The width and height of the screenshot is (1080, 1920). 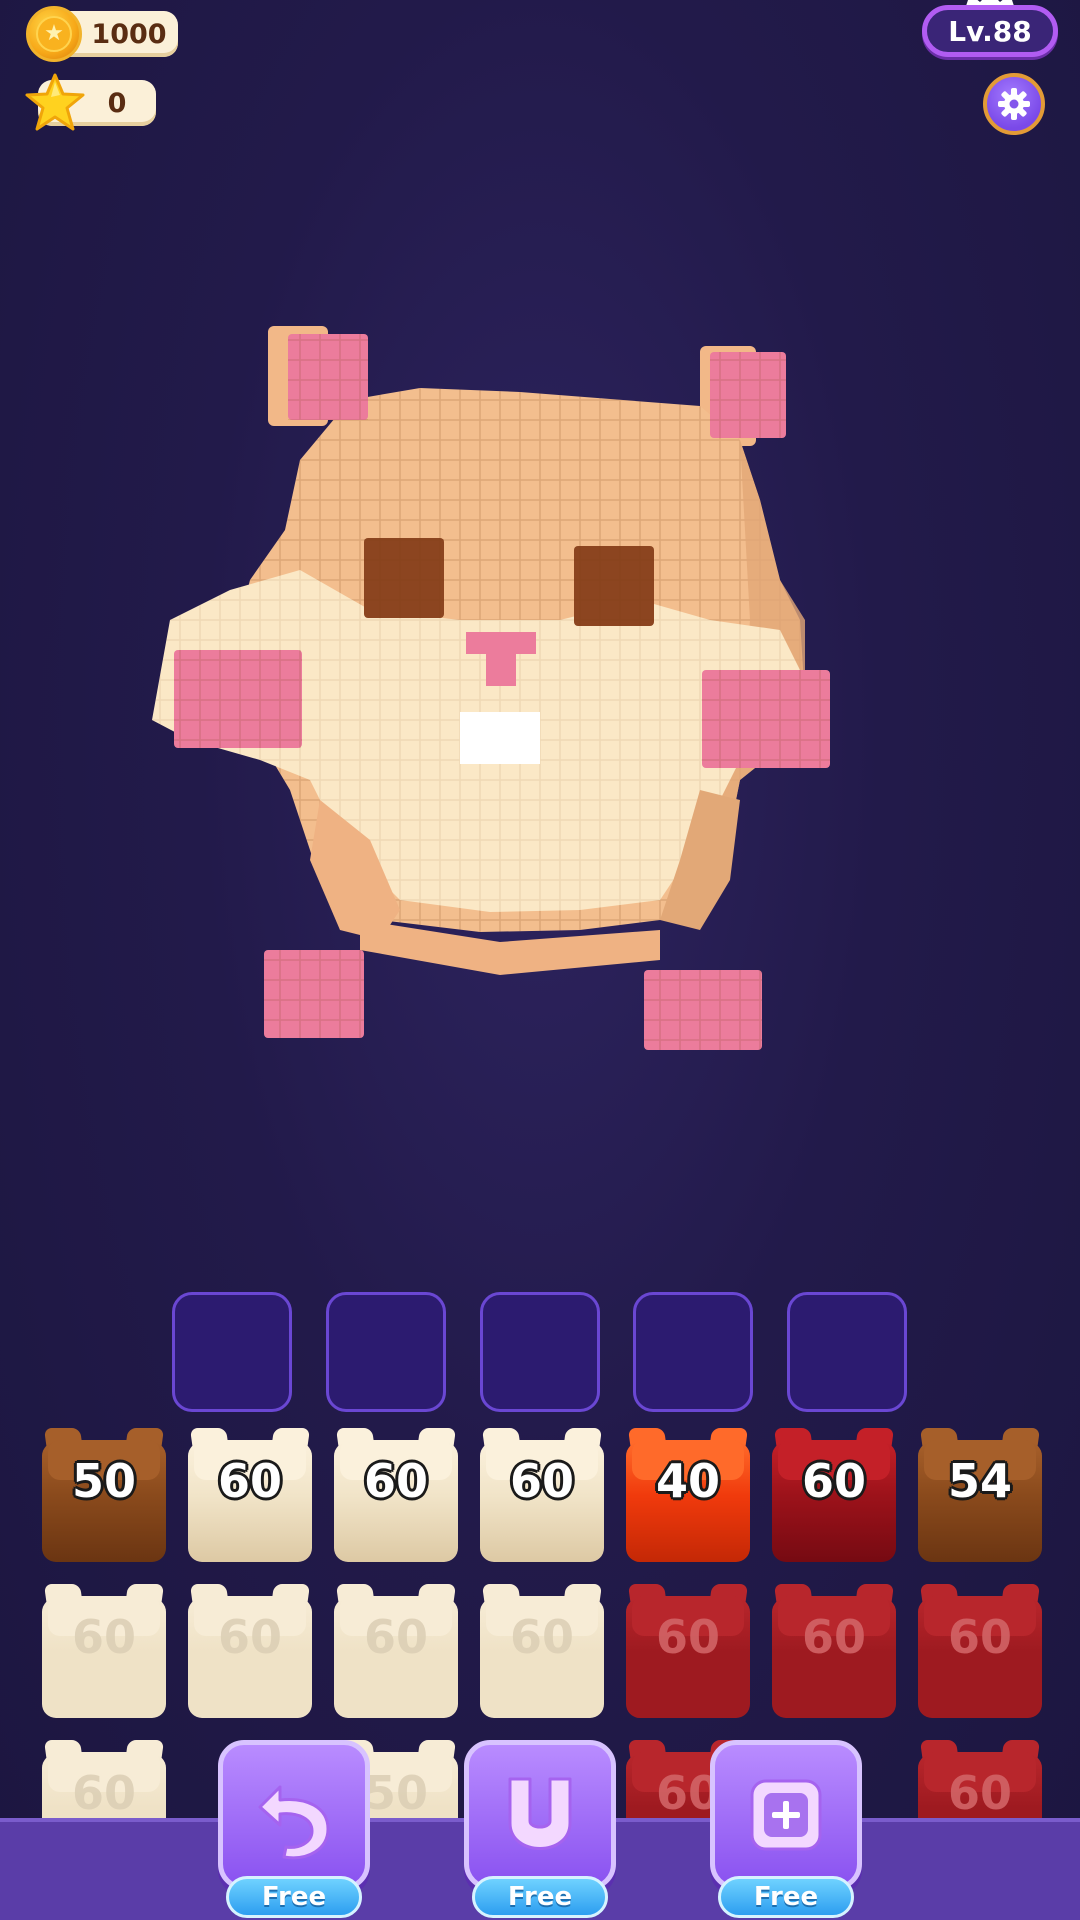 I want to click on block-row1-1: 50, so click(x=104, y=1494).